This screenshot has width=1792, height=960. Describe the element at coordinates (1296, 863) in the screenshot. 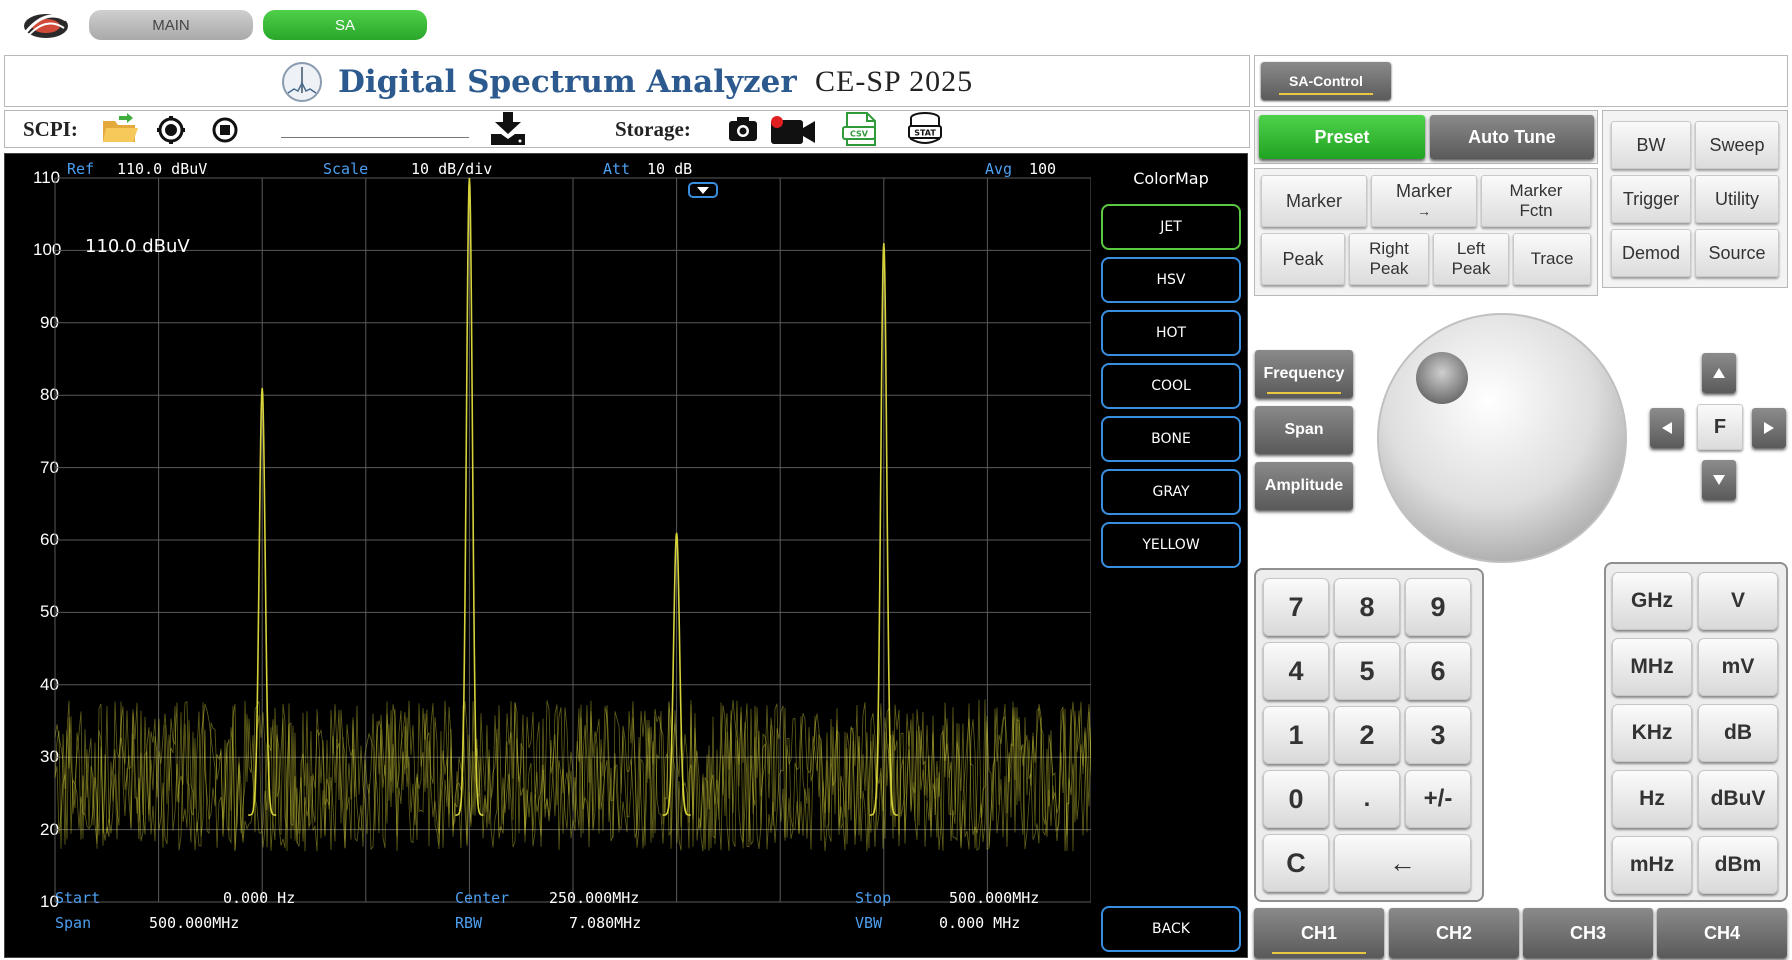

I see `keypad-clear-button: C` at that location.